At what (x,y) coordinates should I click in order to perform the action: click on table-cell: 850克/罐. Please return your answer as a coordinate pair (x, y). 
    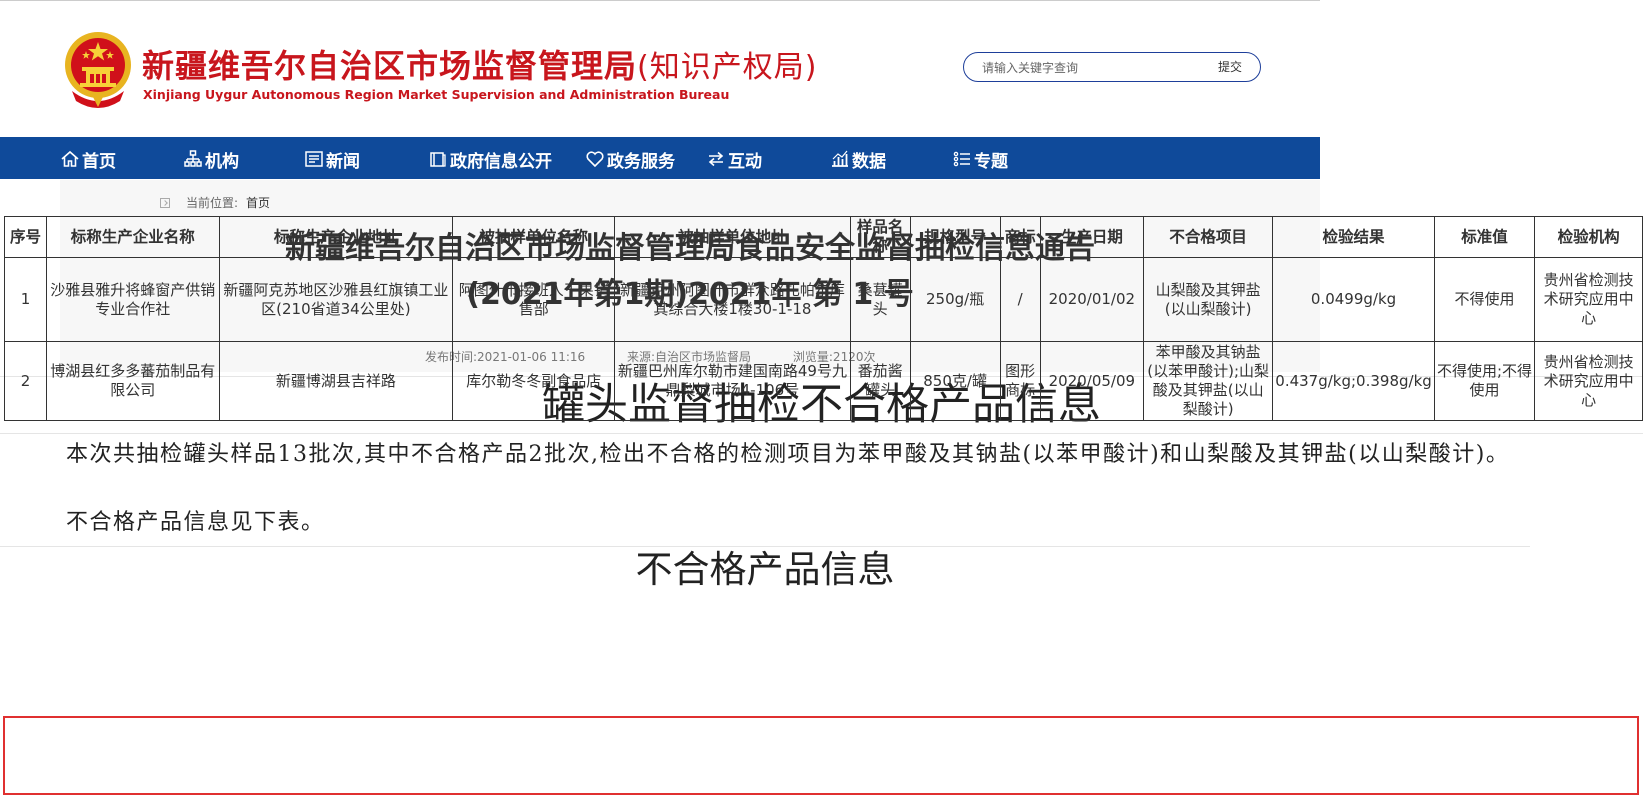
    Looking at the image, I should click on (955, 381).